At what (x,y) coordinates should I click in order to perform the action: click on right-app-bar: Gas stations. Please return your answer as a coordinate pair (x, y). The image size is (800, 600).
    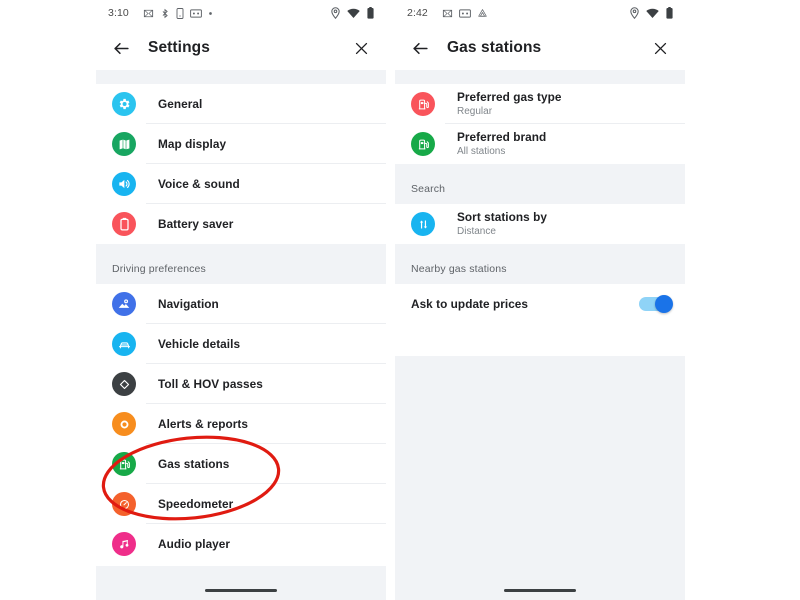
    Looking at the image, I should click on (540, 48).